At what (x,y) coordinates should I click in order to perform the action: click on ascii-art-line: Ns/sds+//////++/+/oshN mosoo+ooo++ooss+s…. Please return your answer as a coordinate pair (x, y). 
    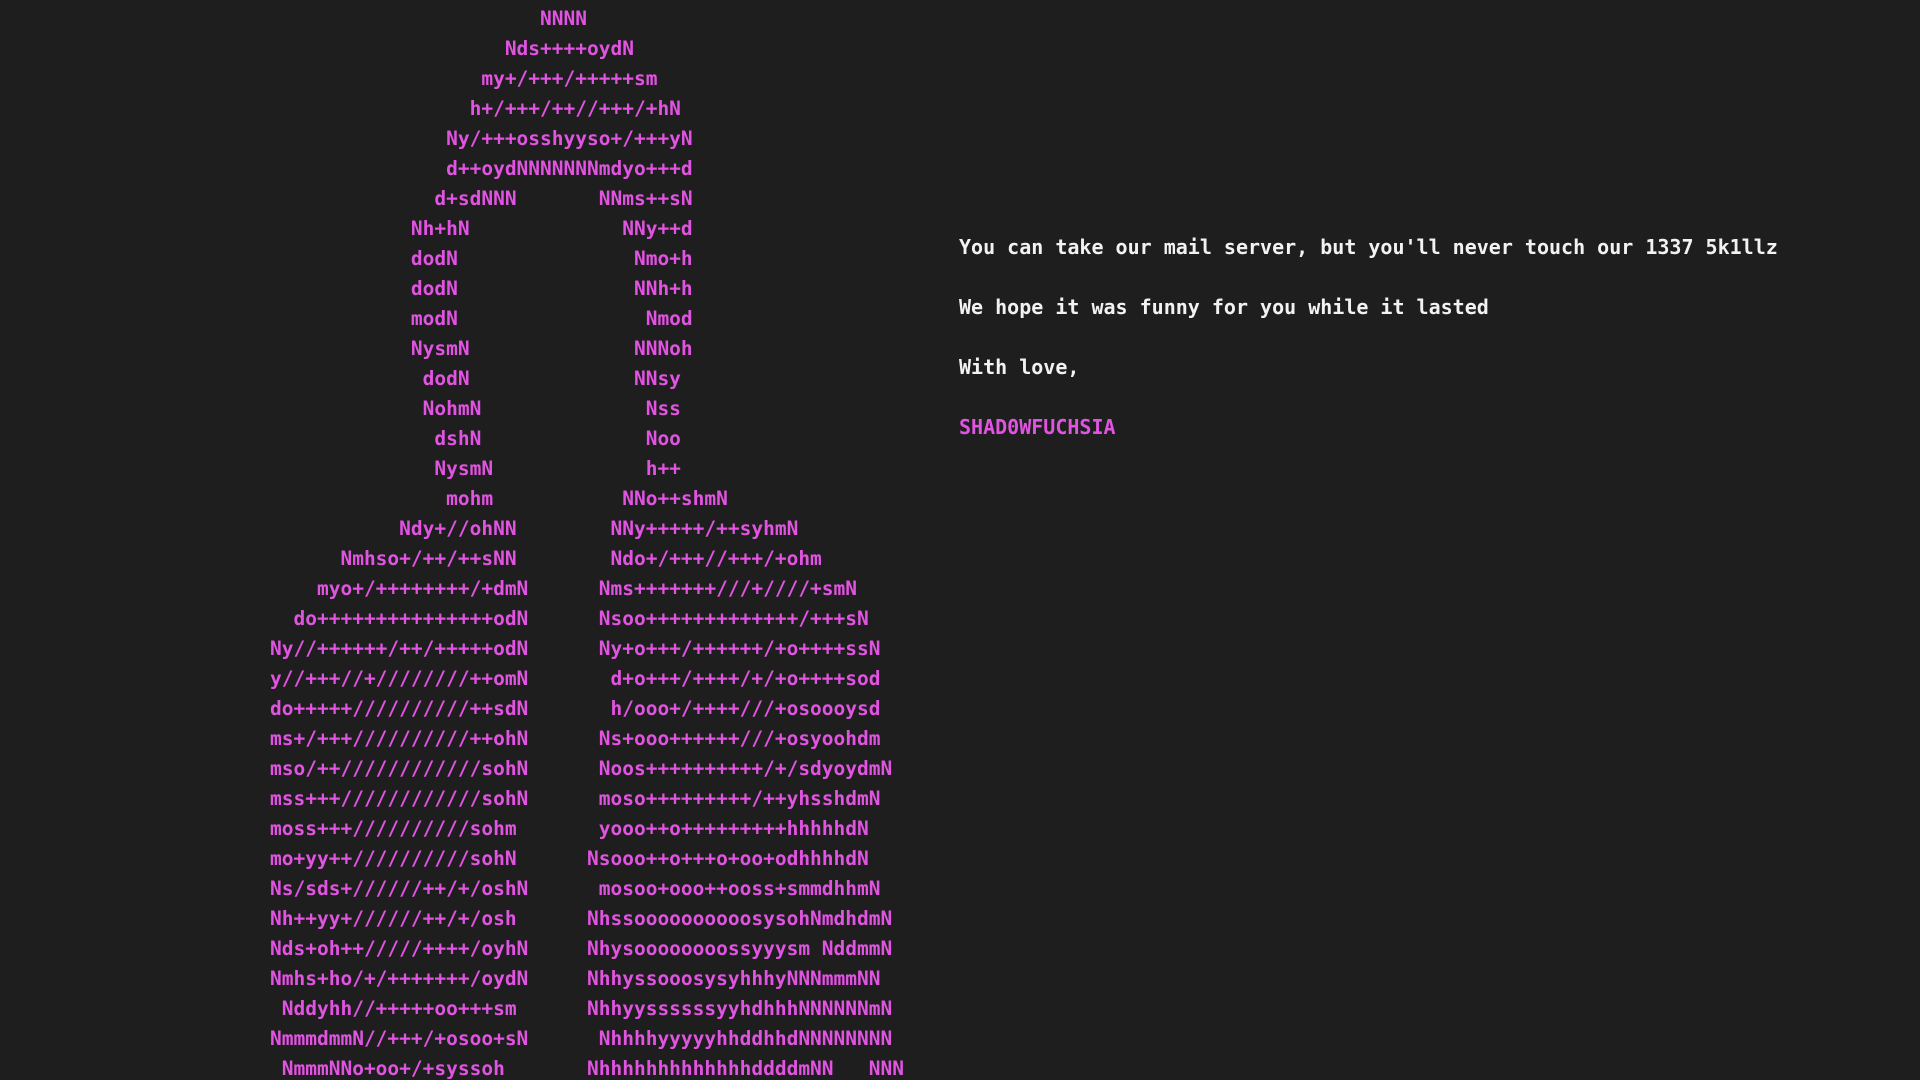
    Looking at the image, I should click on (440, 888).